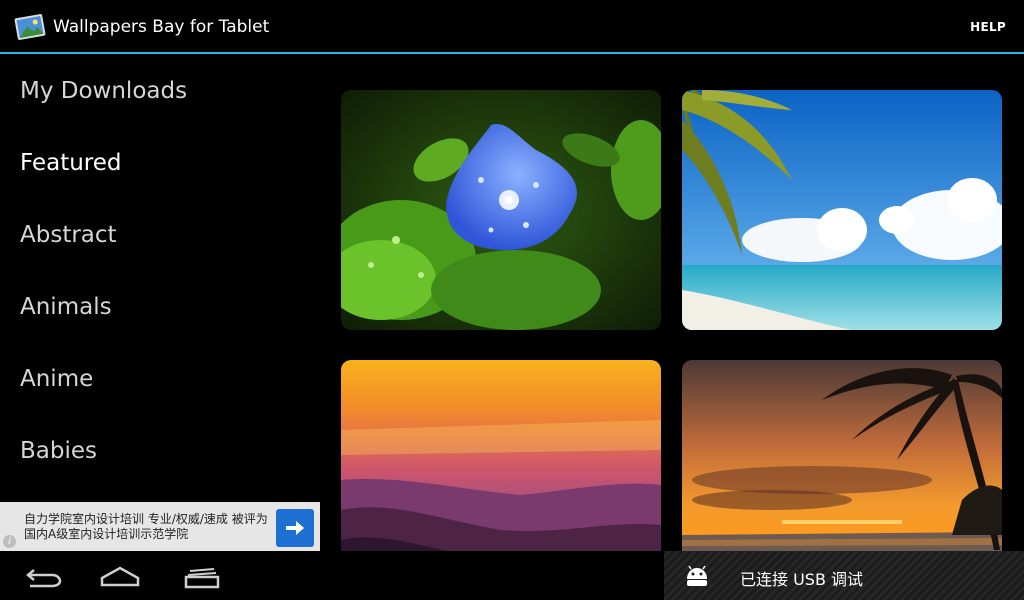  I want to click on sidebar-item-animals: Animals, so click(66, 307).